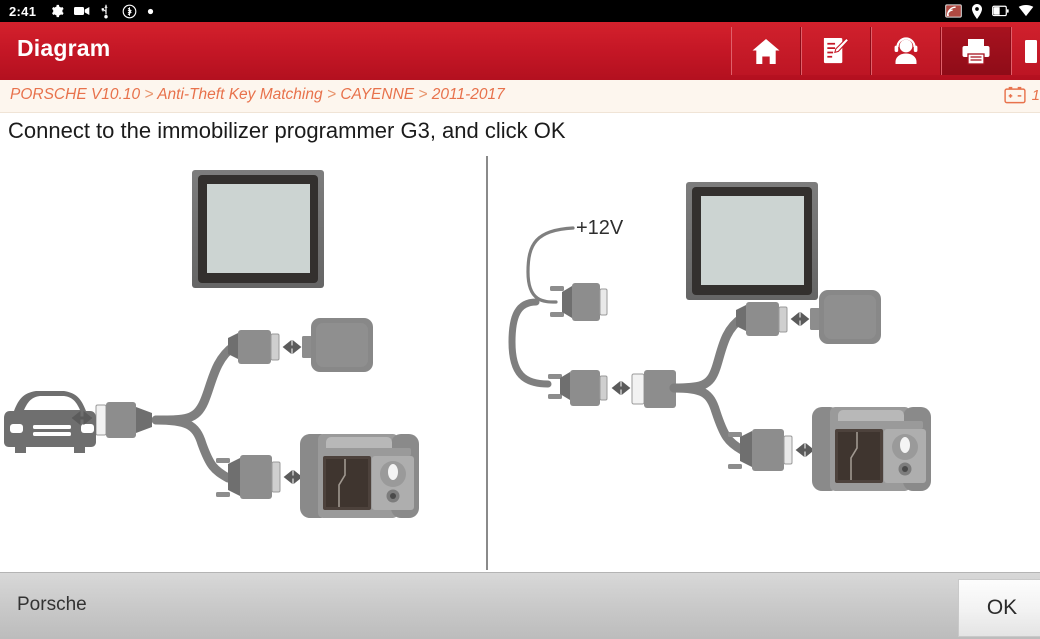  I want to click on home-button, so click(766, 51).